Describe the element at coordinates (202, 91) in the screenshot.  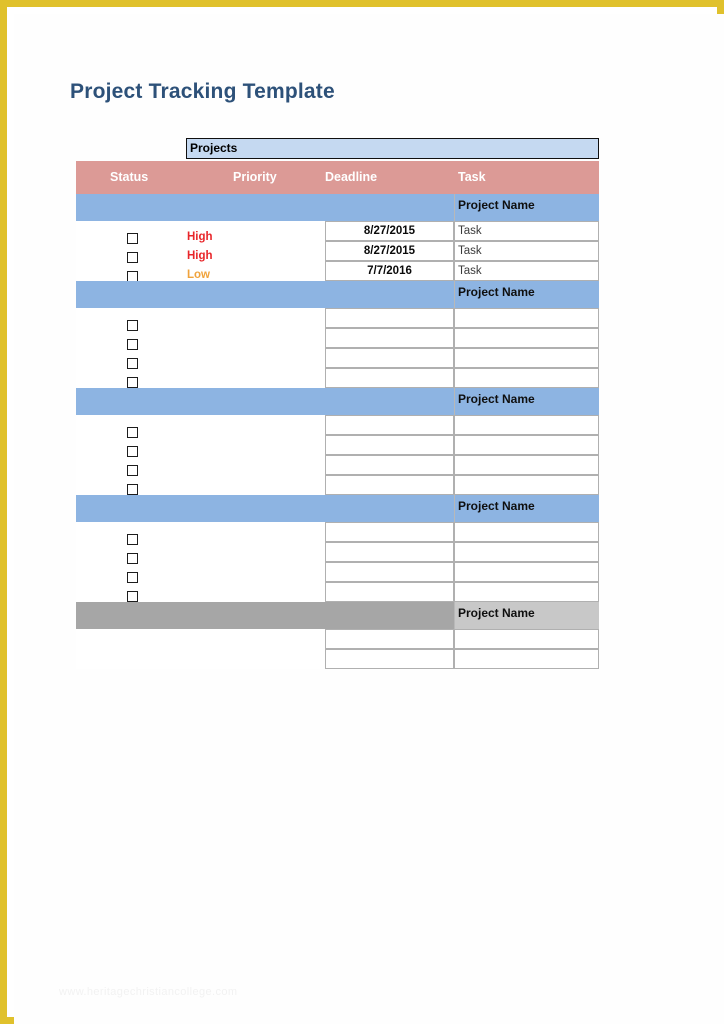
I see `page-title: Project Tracking Template` at that location.